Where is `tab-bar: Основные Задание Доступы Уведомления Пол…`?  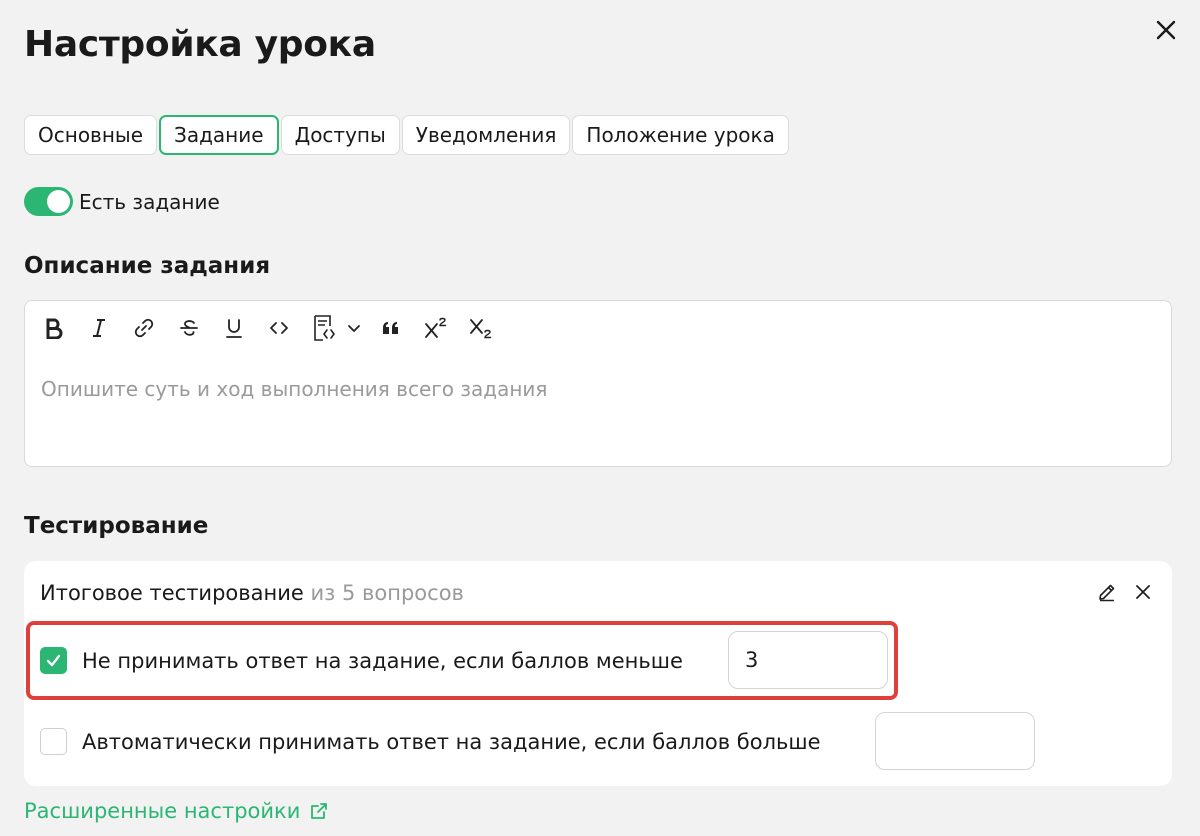 tab-bar: Основные Задание Доступы Уведомления Пол… is located at coordinates (406, 135).